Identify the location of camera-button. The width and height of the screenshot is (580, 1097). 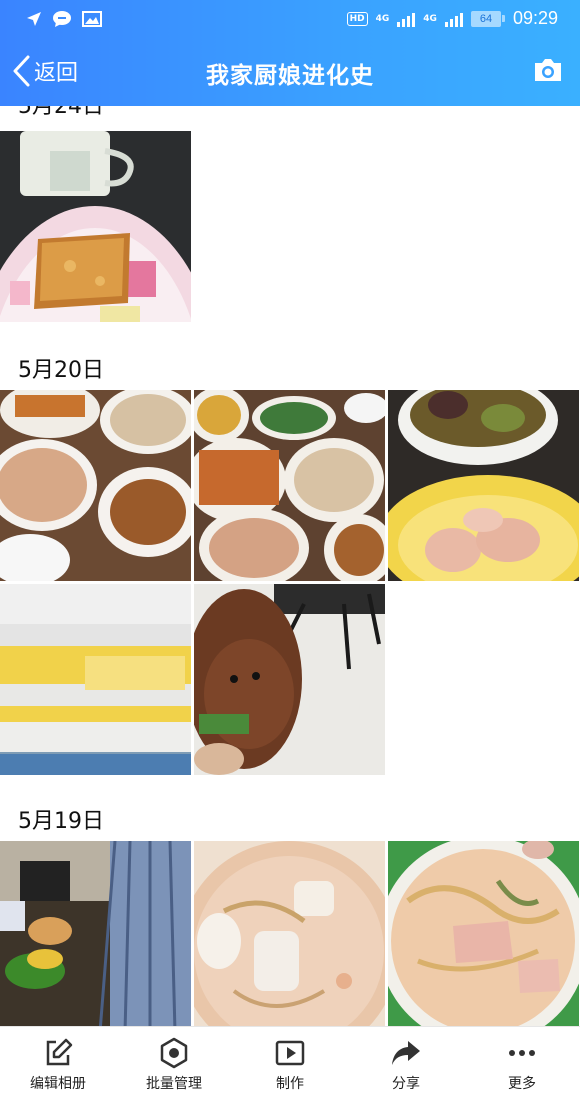
(548, 72).